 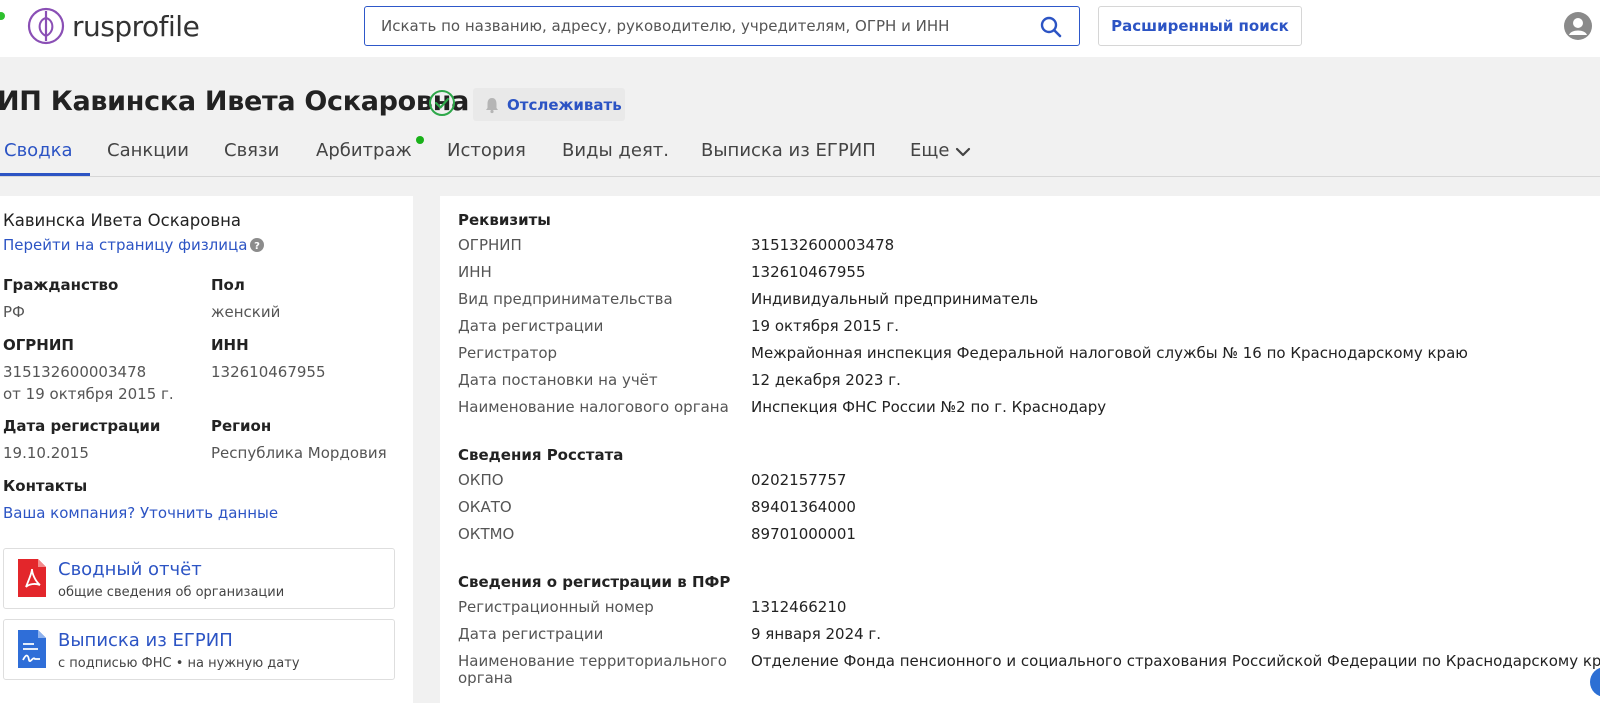 What do you see at coordinates (826, 380) in the screenshot?
I see `detail-value: 12 декабря 2023 г.` at bounding box center [826, 380].